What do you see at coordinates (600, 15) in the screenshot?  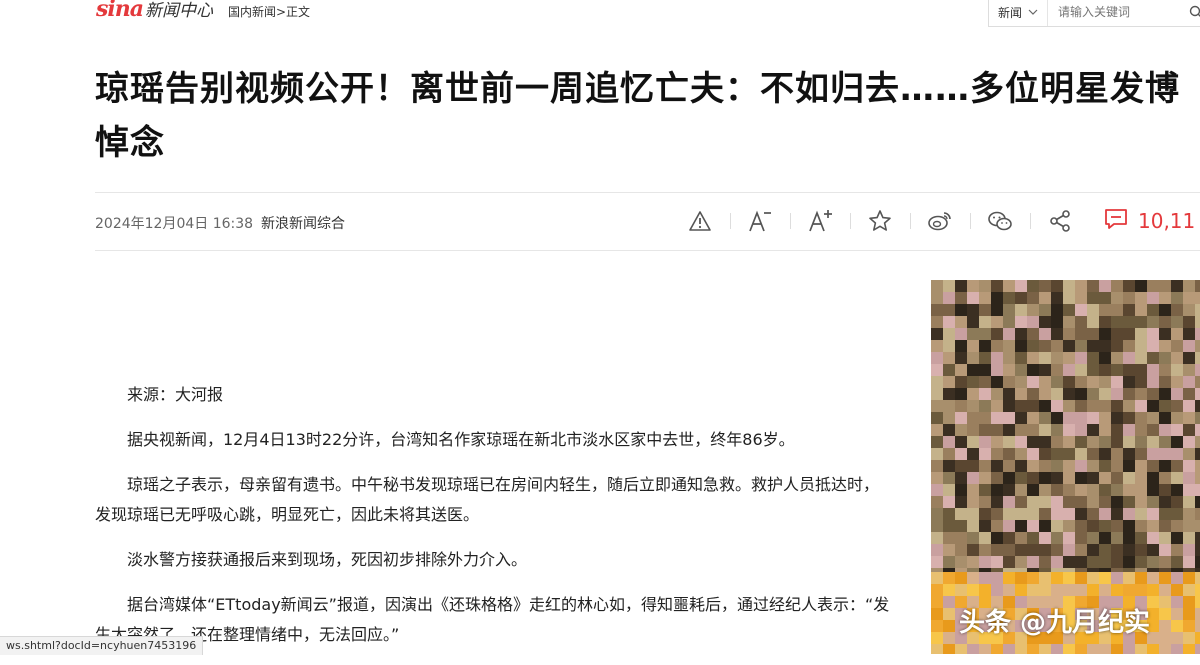 I see `top-bar: sina 新闻中心 国内新闻>正文 新闻` at bounding box center [600, 15].